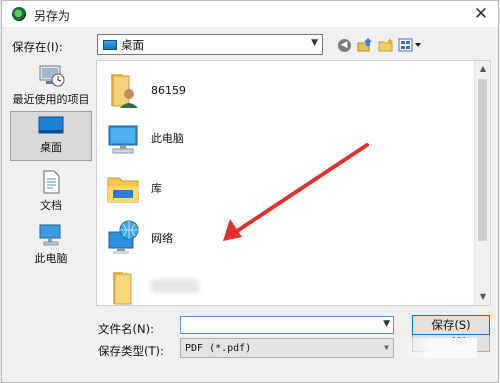 The width and height of the screenshot is (500, 383). Describe the element at coordinates (287, 325) in the screenshot. I see `file-name-input: ▼` at that location.